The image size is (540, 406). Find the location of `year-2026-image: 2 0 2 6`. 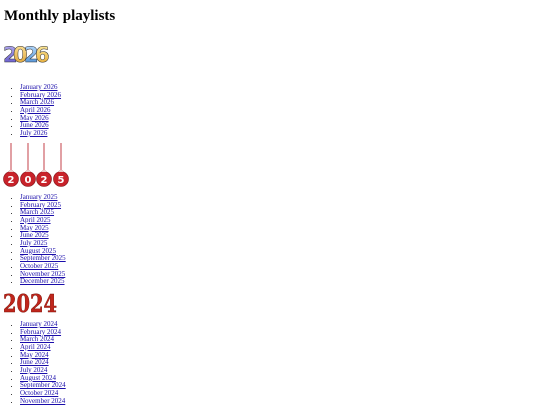

year-2026-image: 2 0 2 6 is located at coordinates (26, 54).